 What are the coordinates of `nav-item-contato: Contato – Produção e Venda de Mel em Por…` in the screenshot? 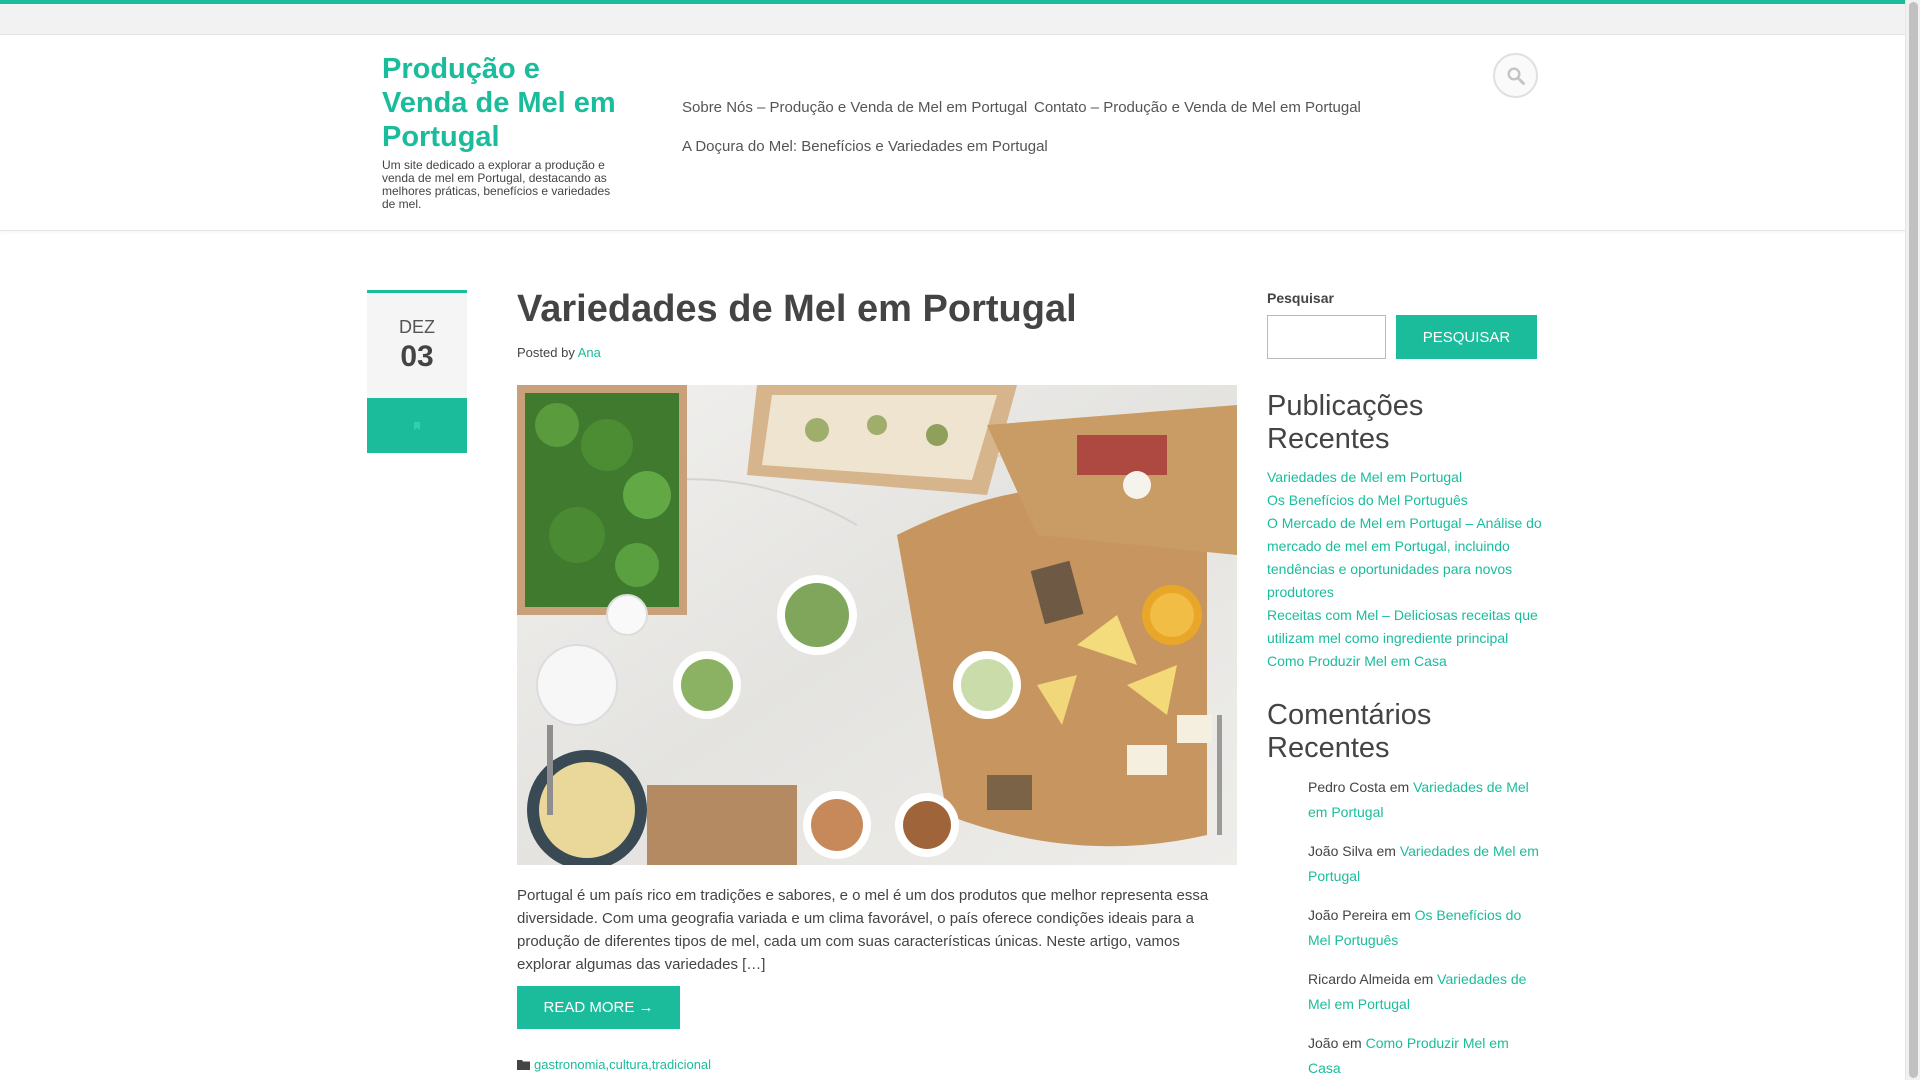 It's located at (1197, 107).